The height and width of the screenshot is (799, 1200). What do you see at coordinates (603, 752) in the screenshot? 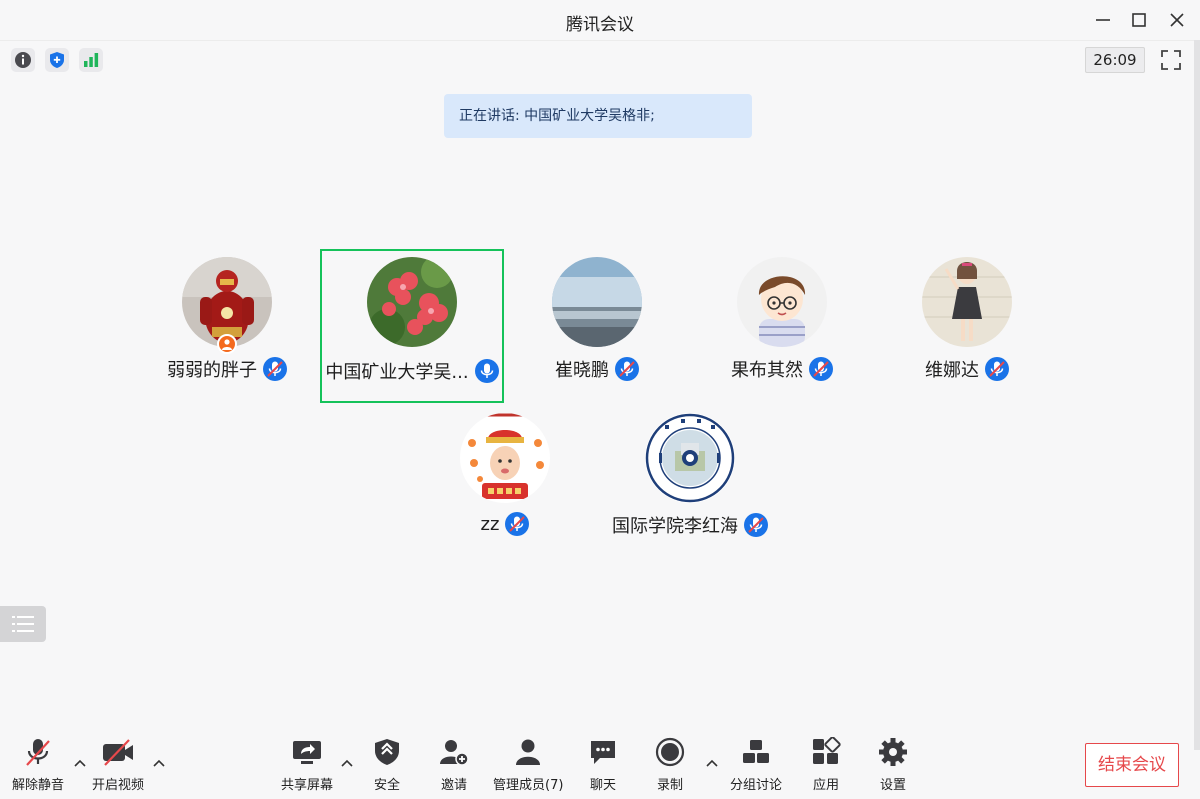
I see `chat-icon` at bounding box center [603, 752].